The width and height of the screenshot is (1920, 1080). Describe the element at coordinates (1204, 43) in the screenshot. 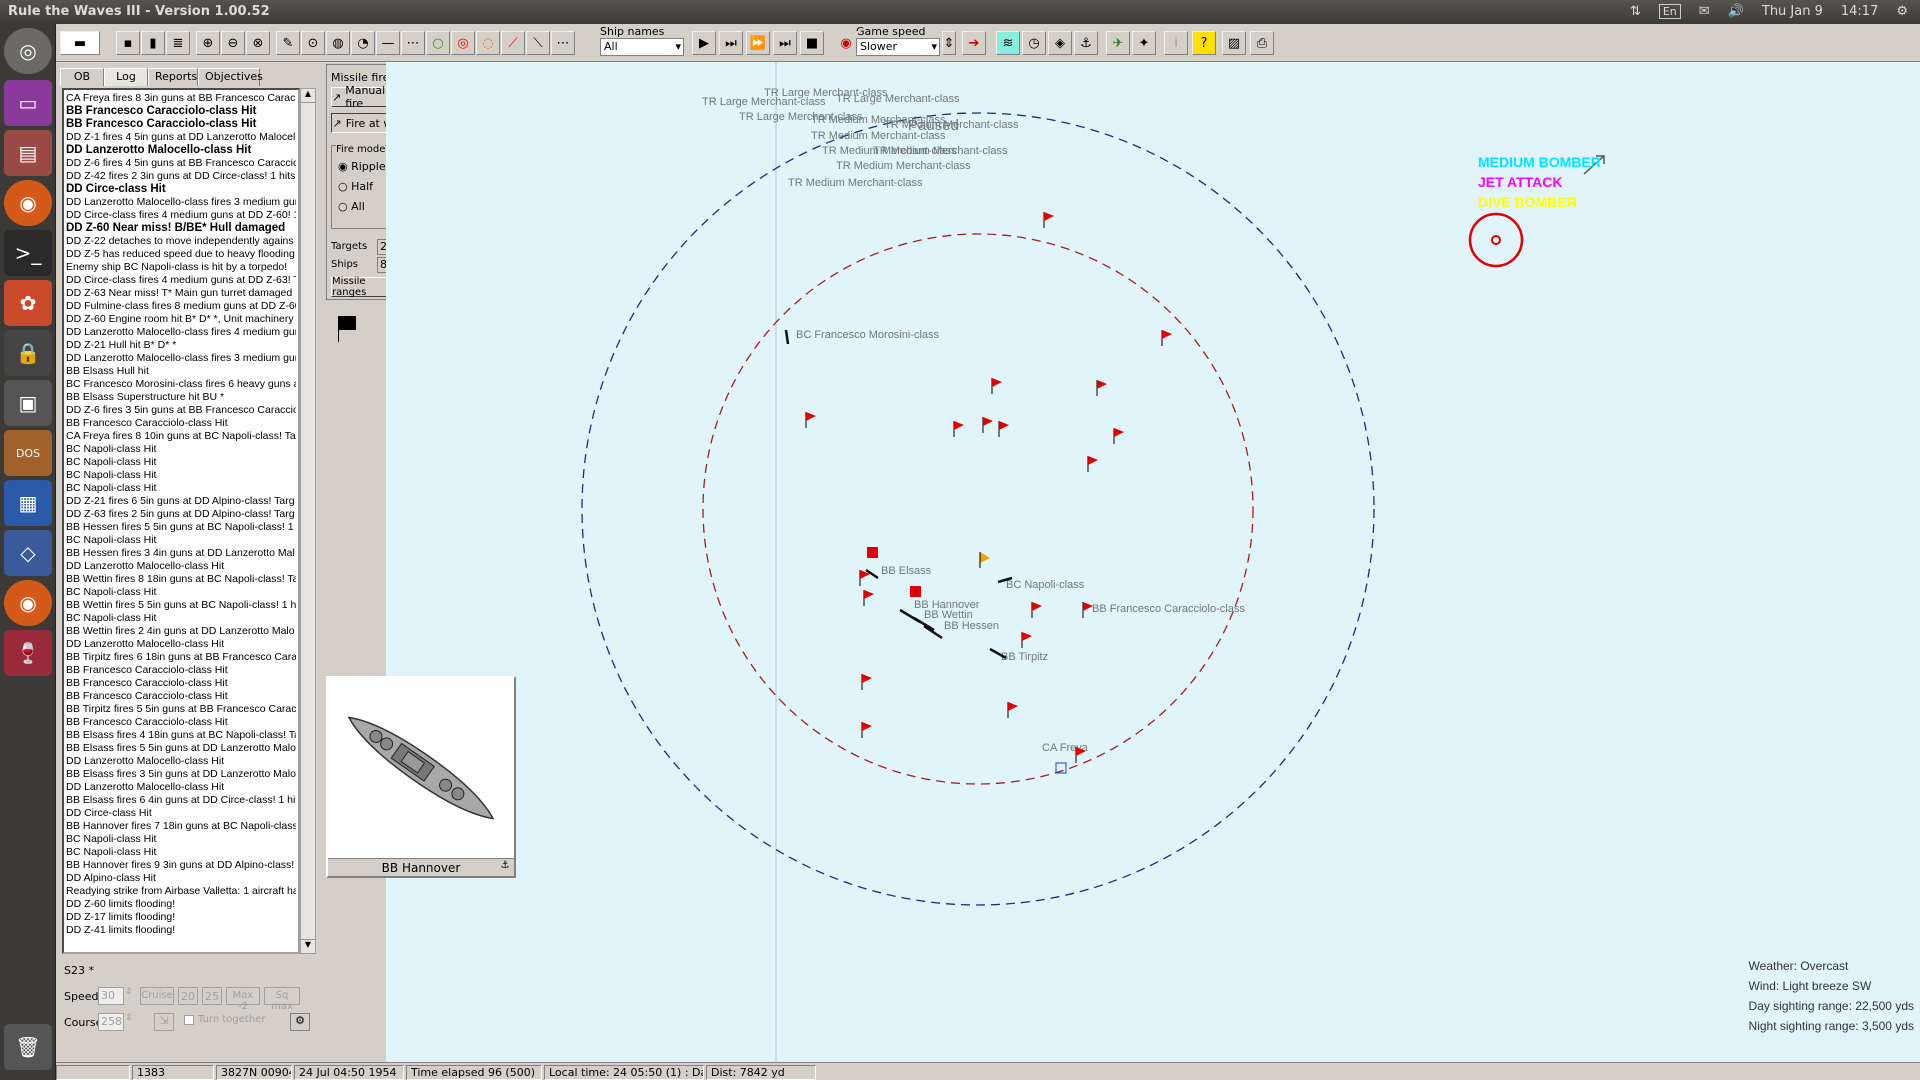

I see `help-icon: ?` at that location.